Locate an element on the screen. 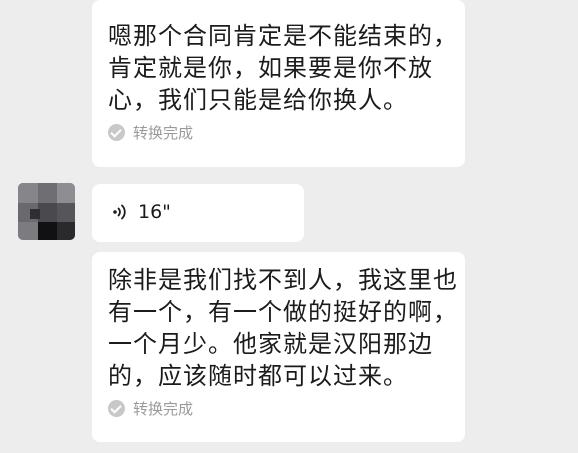  message-line: 肯定就是你，如果要是你不放 is located at coordinates (270, 68).